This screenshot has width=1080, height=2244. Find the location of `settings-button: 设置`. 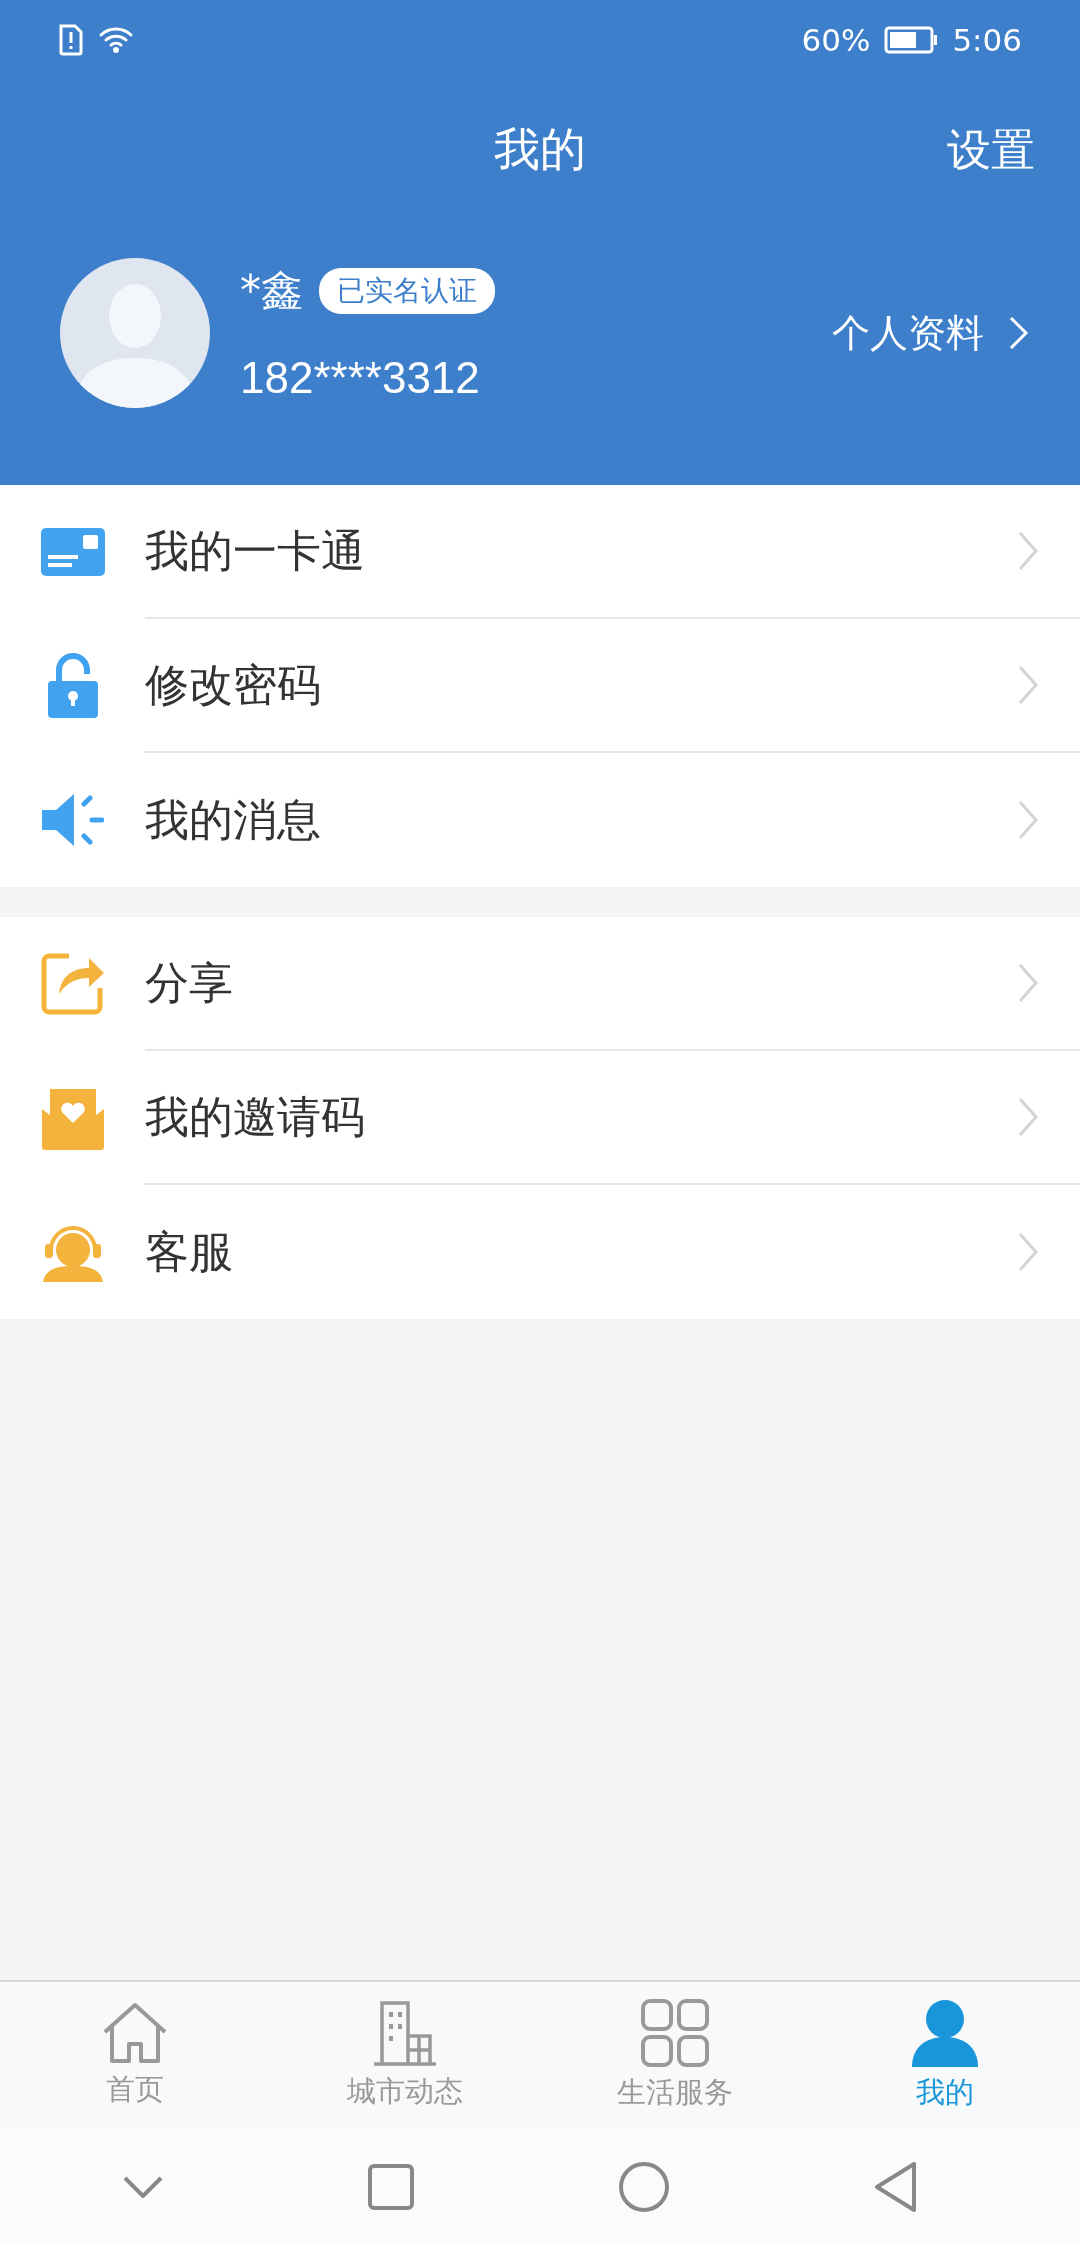

settings-button: 设置 is located at coordinates (991, 150).